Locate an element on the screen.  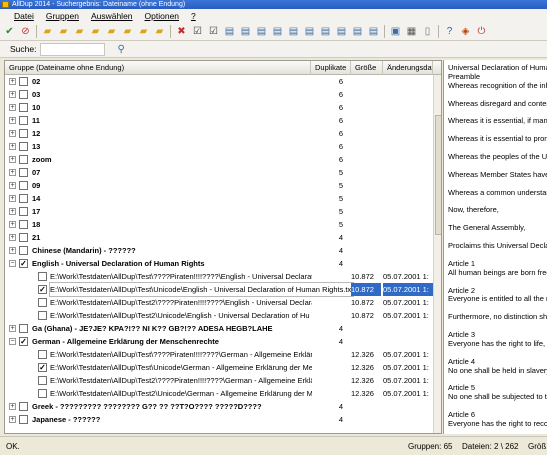
group-row: +02 6 is located at coordinates (223, 81).